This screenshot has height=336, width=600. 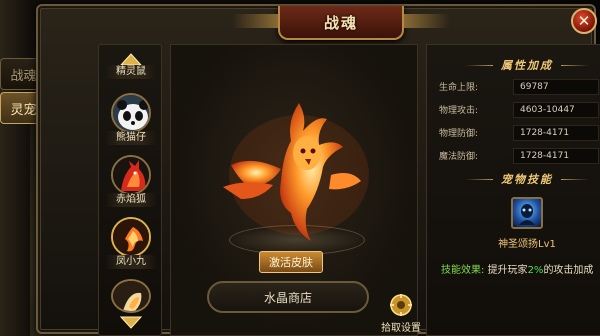 What do you see at coordinates (527, 244) in the screenshot?
I see `skill-name: 神圣颂扬Lv1` at bounding box center [527, 244].